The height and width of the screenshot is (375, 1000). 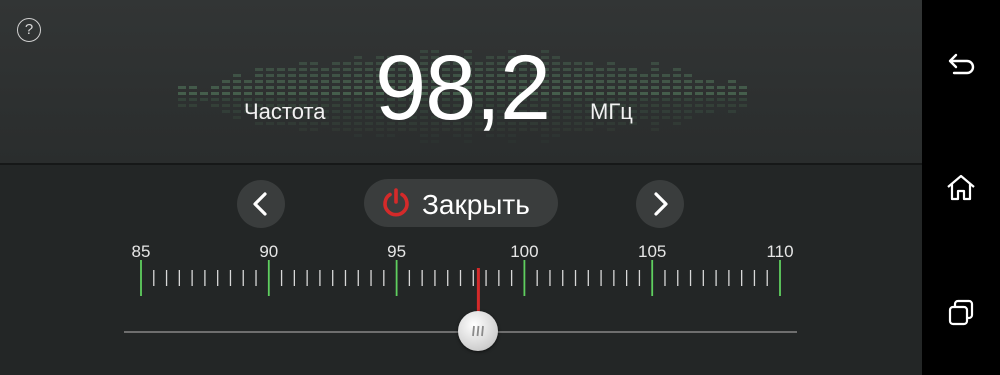 I want to click on back-arrow-icon, so click(x=961, y=64).